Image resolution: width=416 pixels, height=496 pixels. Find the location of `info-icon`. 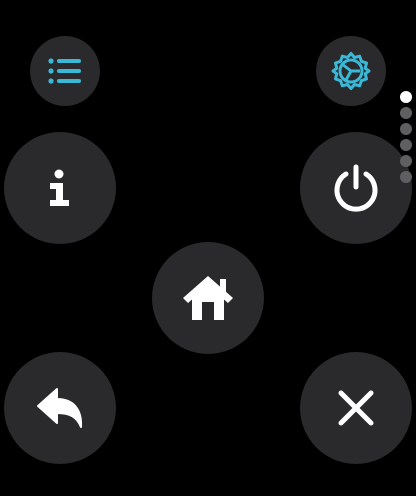

info-icon is located at coordinates (60, 188).